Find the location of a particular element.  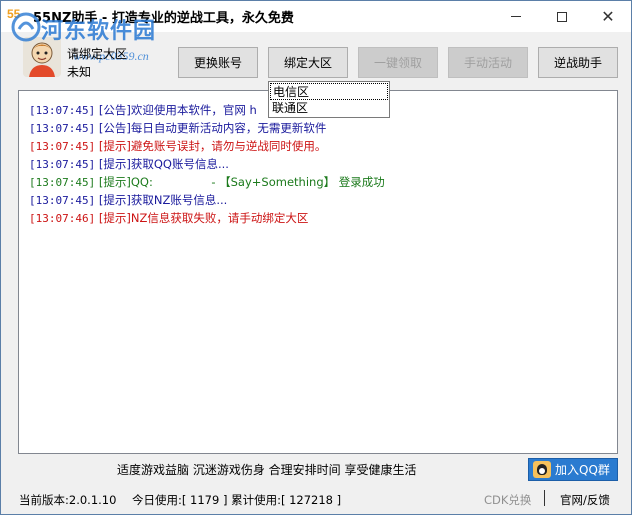

log-text: [公告]欢迎使用本软件，官网 h is located at coordinates (177, 110).